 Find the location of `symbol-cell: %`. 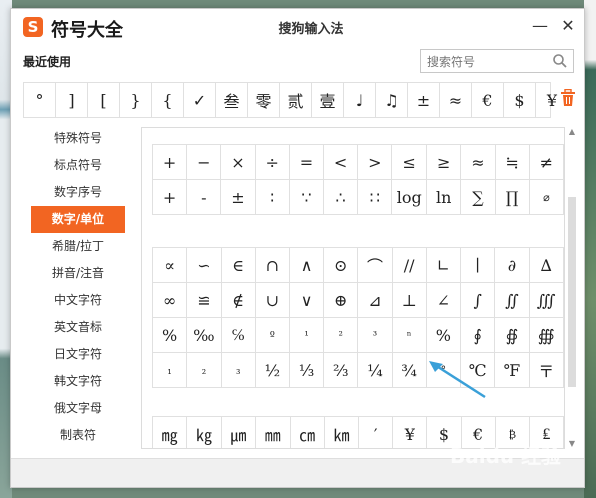

symbol-cell: % is located at coordinates (169, 335).